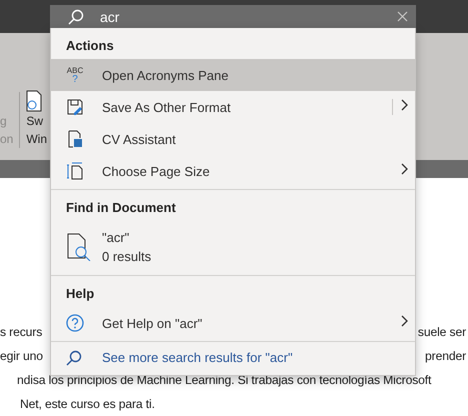 The height and width of the screenshot is (416, 468). Describe the element at coordinates (121, 208) in the screenshot. I see `section-heading: Find in Document` at that location.